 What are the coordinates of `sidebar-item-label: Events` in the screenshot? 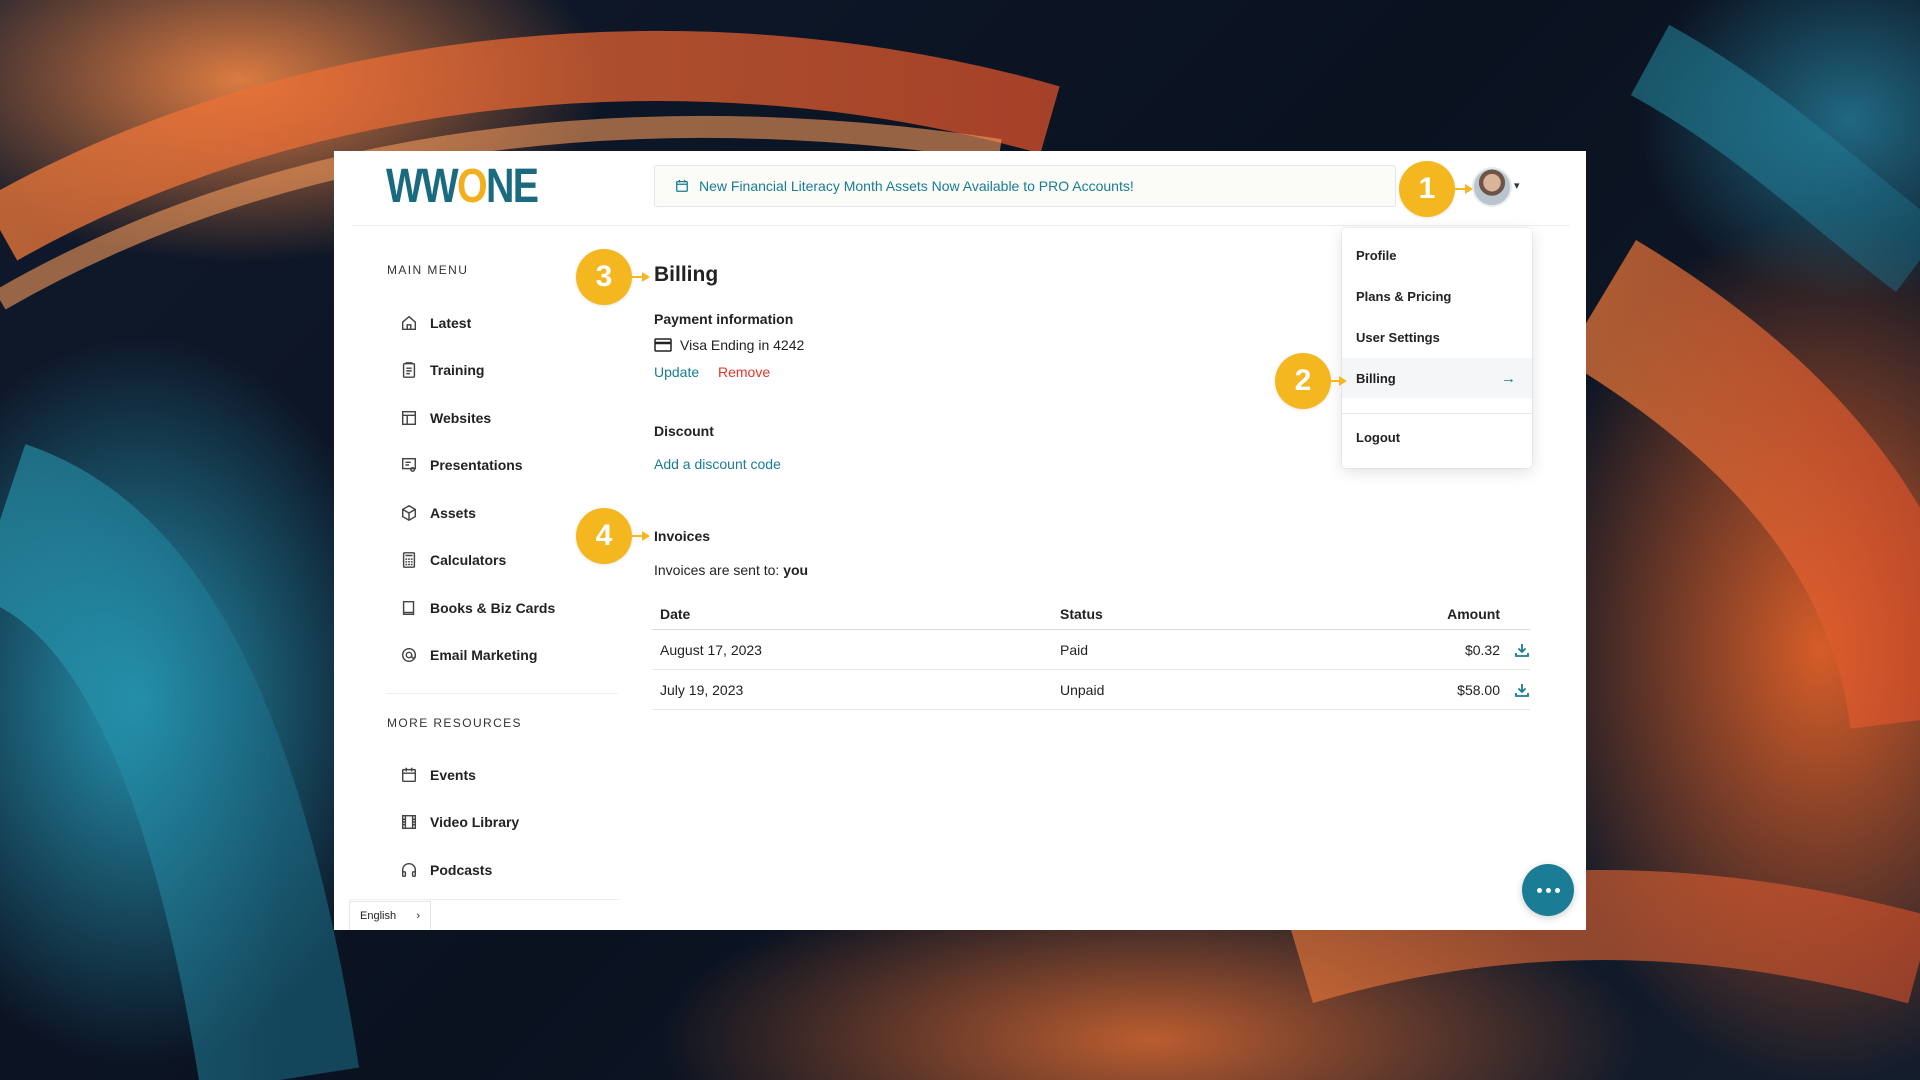 It's located at (453, 775).